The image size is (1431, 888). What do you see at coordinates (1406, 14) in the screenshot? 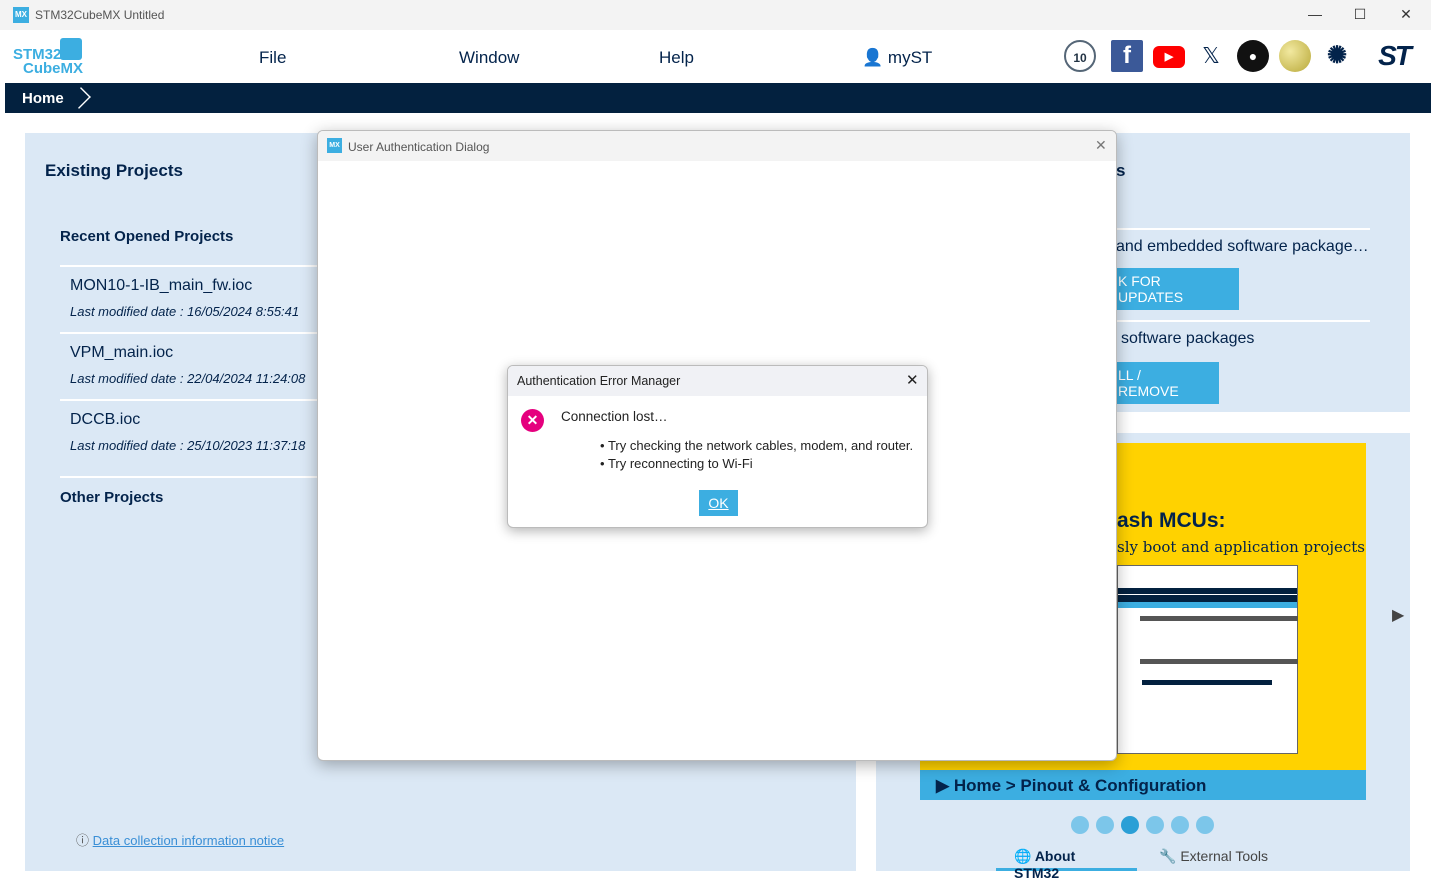
I see `close-button: ✕` at bounding box center [1406, 14].